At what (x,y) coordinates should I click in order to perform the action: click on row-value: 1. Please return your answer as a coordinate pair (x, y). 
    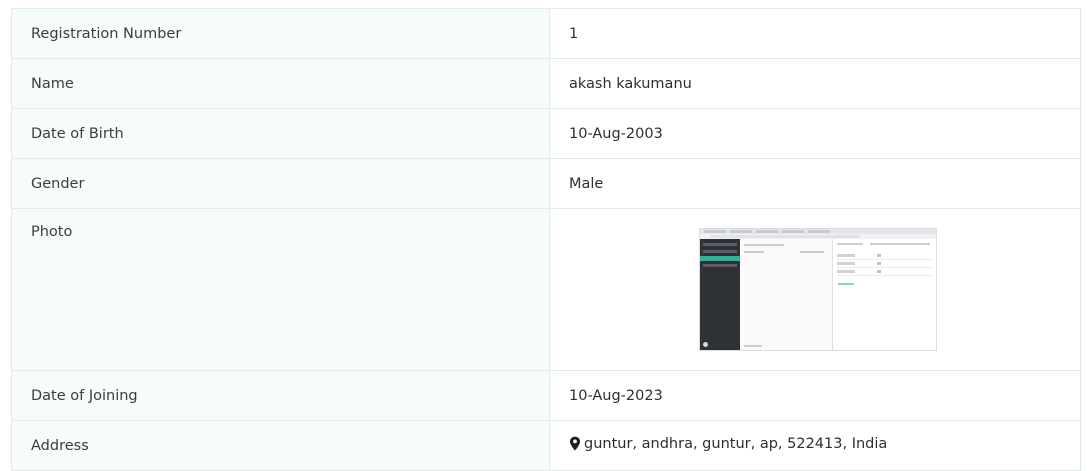
    Looking at the image, I should click on (815, 33).